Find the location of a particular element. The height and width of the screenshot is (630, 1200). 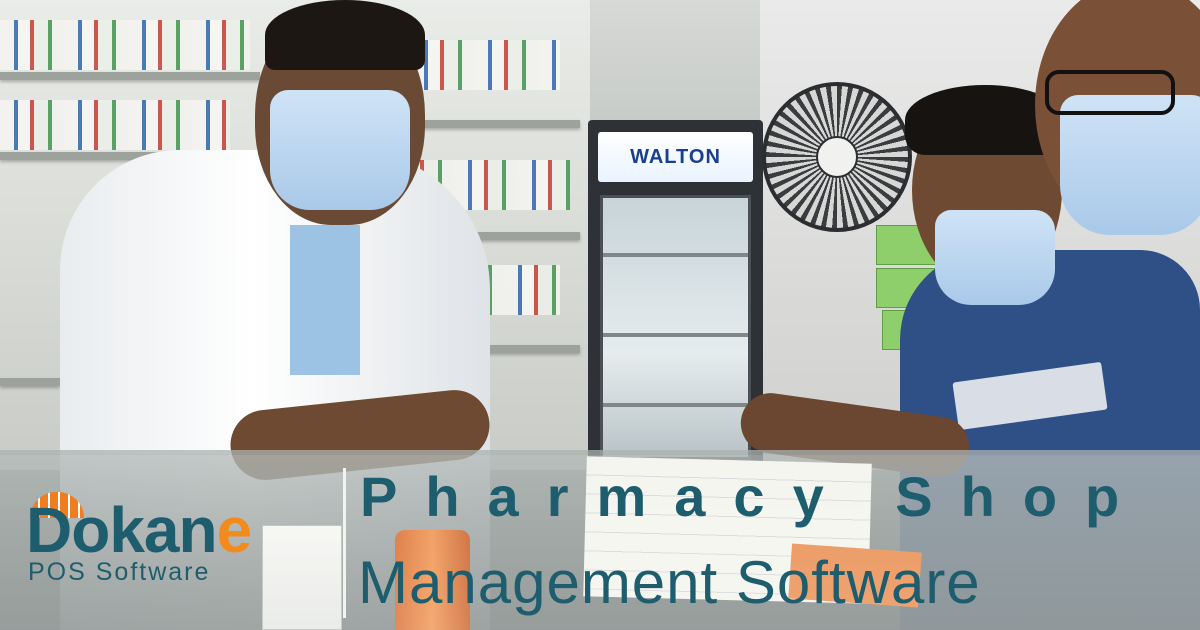

pharmacist-face-mask is located at coordinates (340, 150).